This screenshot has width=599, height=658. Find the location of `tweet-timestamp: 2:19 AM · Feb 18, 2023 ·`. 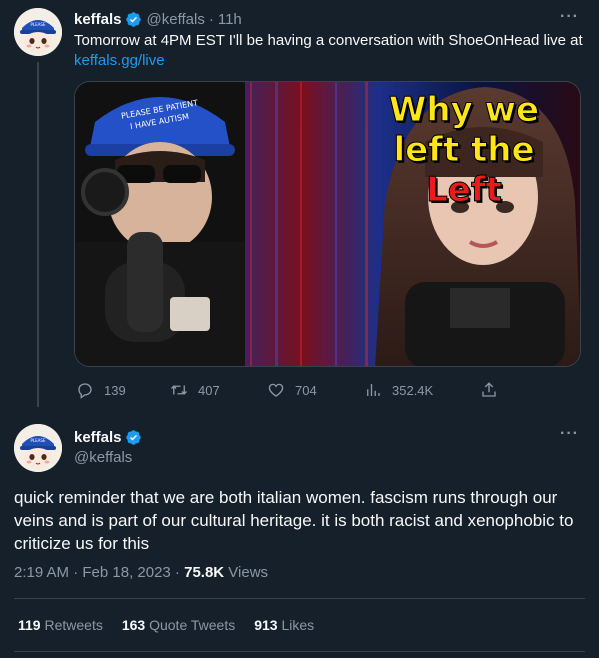

tweet-timestamp: 2:19 AM · Feb 18, 2023 · is located at coordinates (99, 572).